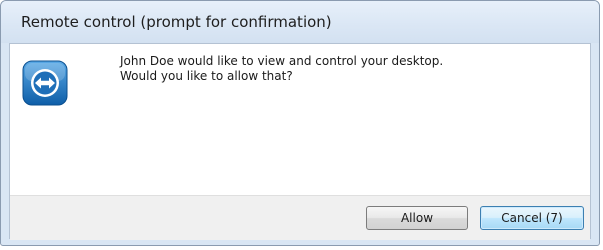 This screenshot has width=603, height=250. I want to click on message-line-2: Would you like to allow that?, so click(206, 76).